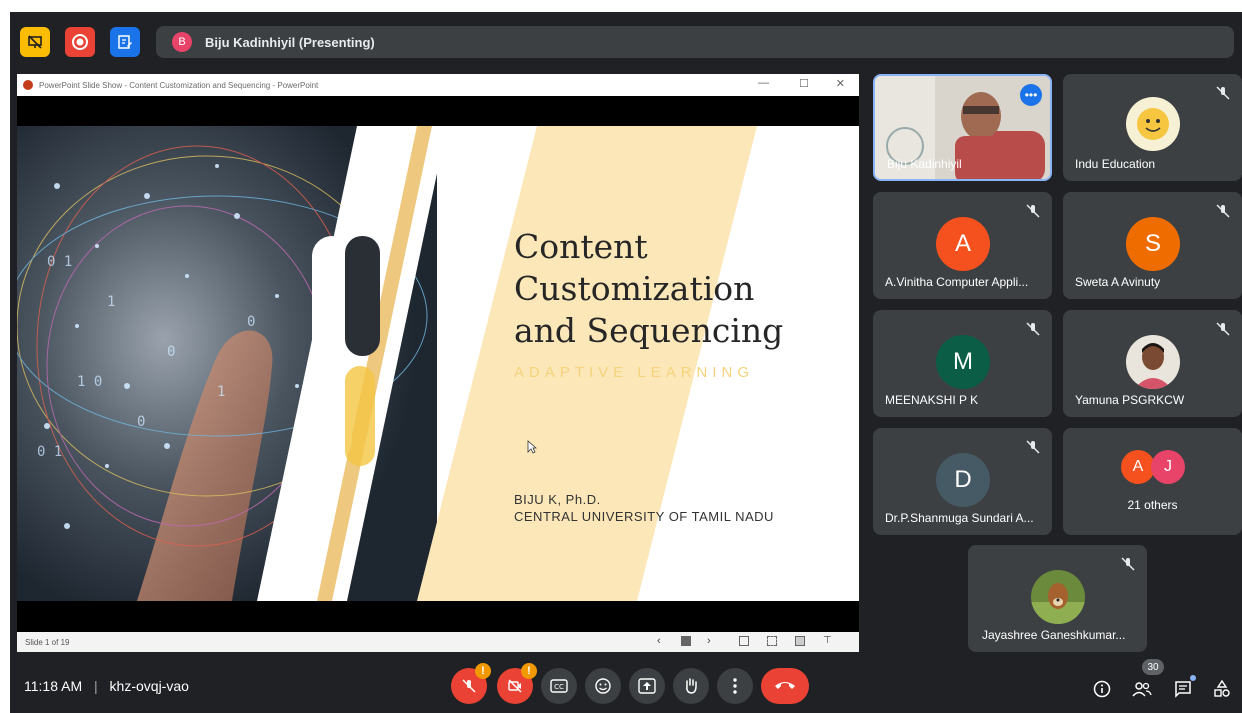 Image resolution: width=1242 pixels, height=713 pixels. Describe the element at coordinates (924, 164) in the screenshot. I see `participant-name: Biju Kadinhiyil` at that location.